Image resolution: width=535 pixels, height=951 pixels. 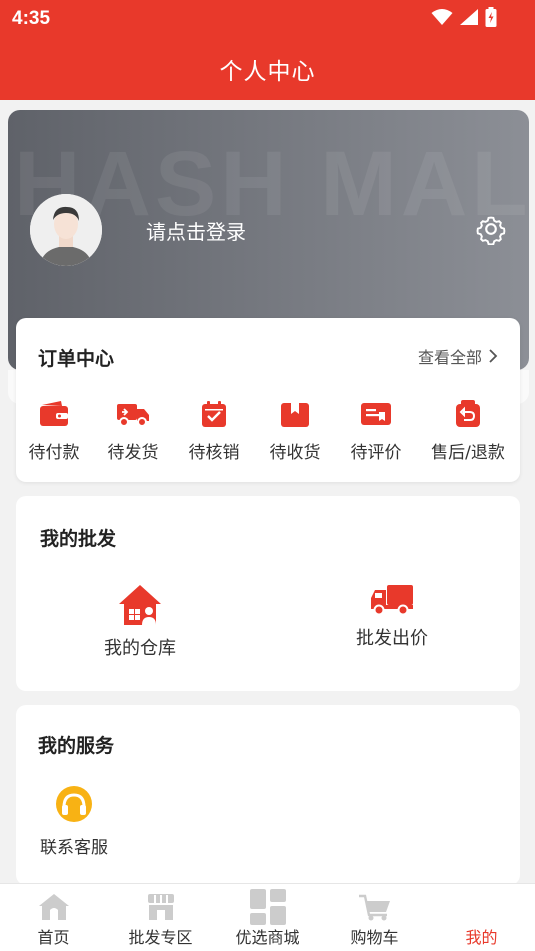 I want to click on order-center-title: 订单中心, so click(x=76, y=359).